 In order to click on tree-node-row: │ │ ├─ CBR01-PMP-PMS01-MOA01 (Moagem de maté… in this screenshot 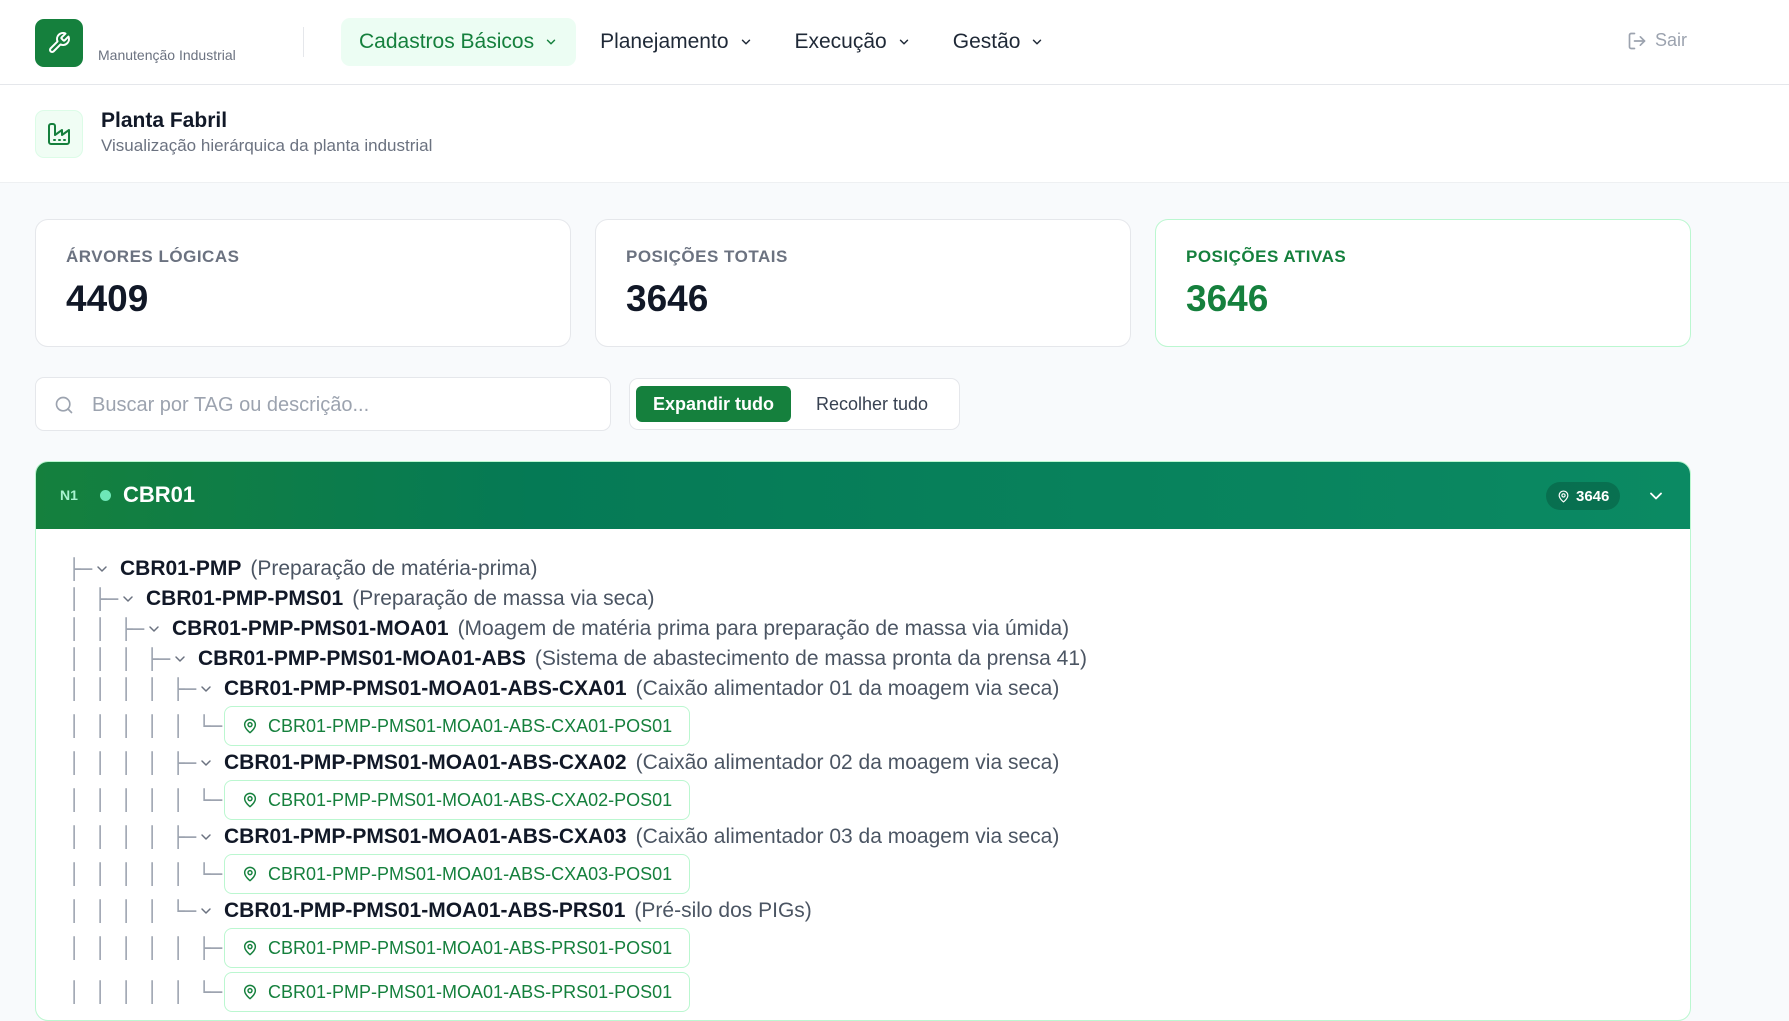, I will do `click(863, 629)`.